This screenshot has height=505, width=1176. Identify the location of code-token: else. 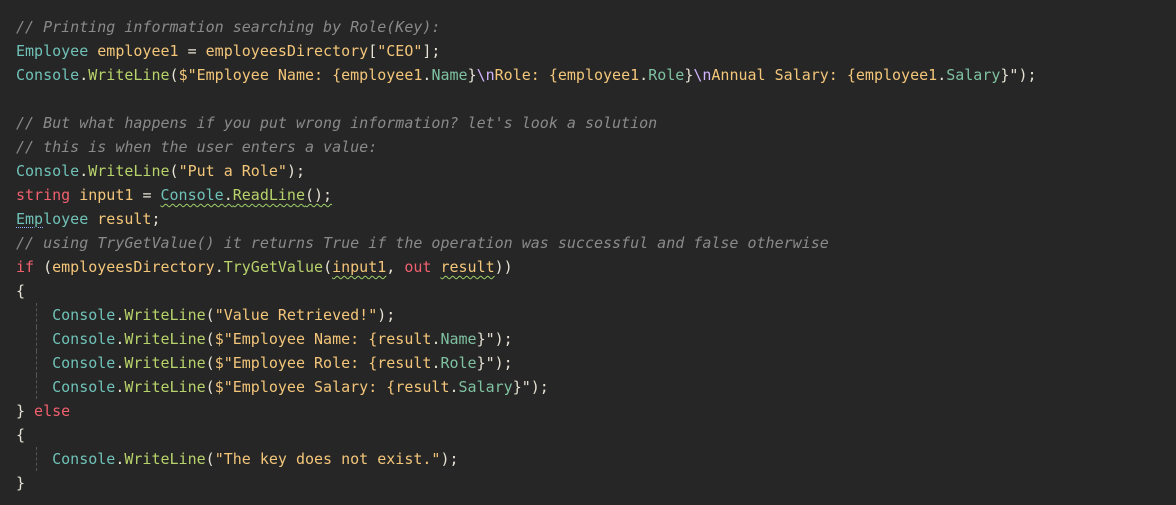
(48, 411).